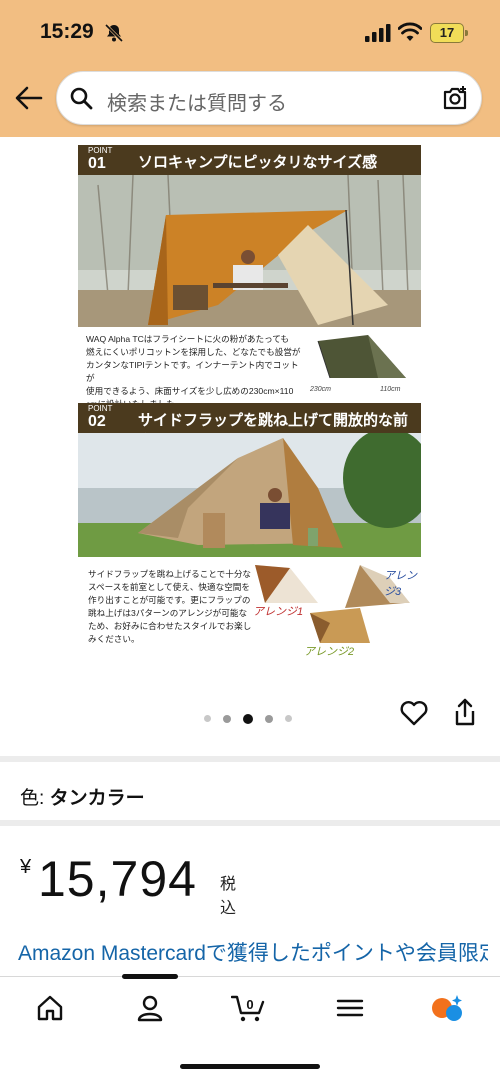 The width and height of the screenshot is (500, 1080). What do you see at coordinates (250, 1066) in the screenshot?
I see `home-indicator` at bounding box center [250, 1066].